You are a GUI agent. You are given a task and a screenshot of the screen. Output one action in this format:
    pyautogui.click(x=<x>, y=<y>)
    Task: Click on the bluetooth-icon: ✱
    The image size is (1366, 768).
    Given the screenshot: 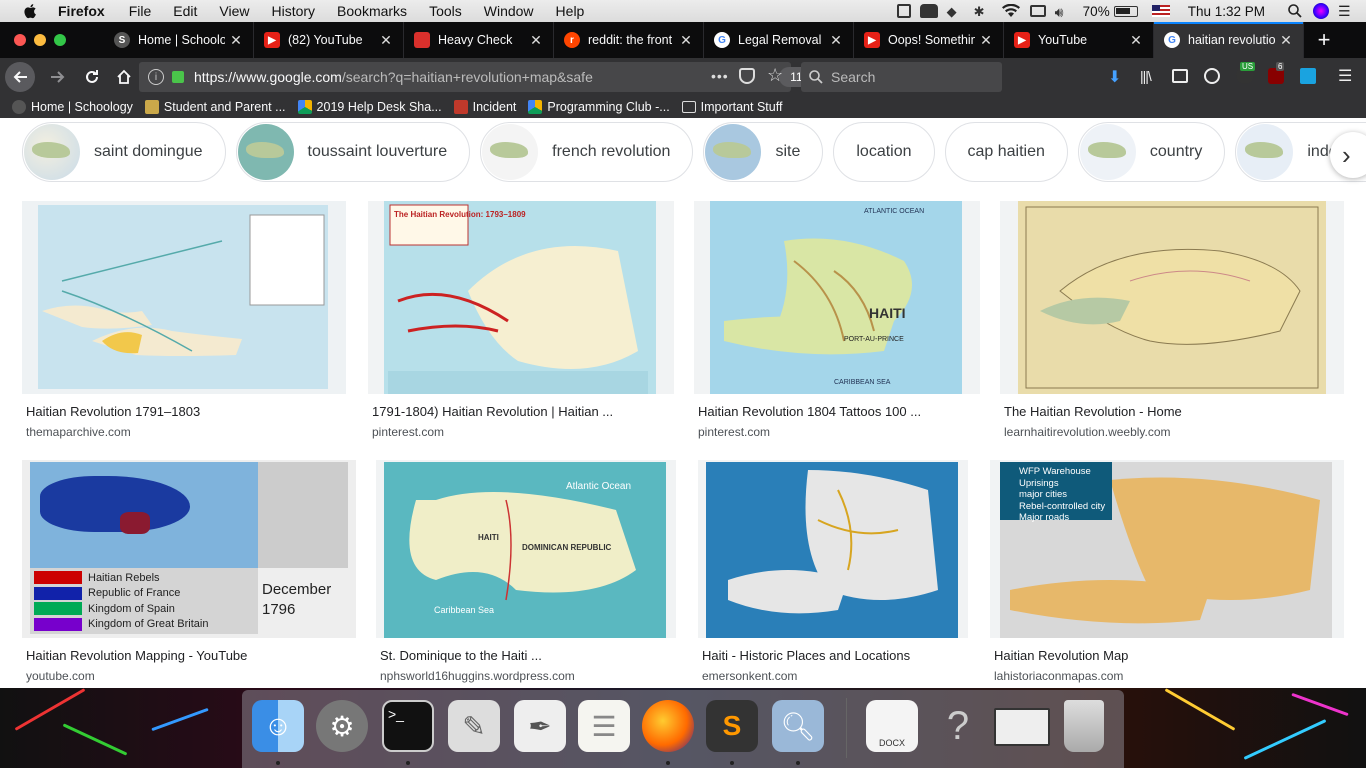 What is the action you would take?
    pyautogui.click(x=983, y=11)
    